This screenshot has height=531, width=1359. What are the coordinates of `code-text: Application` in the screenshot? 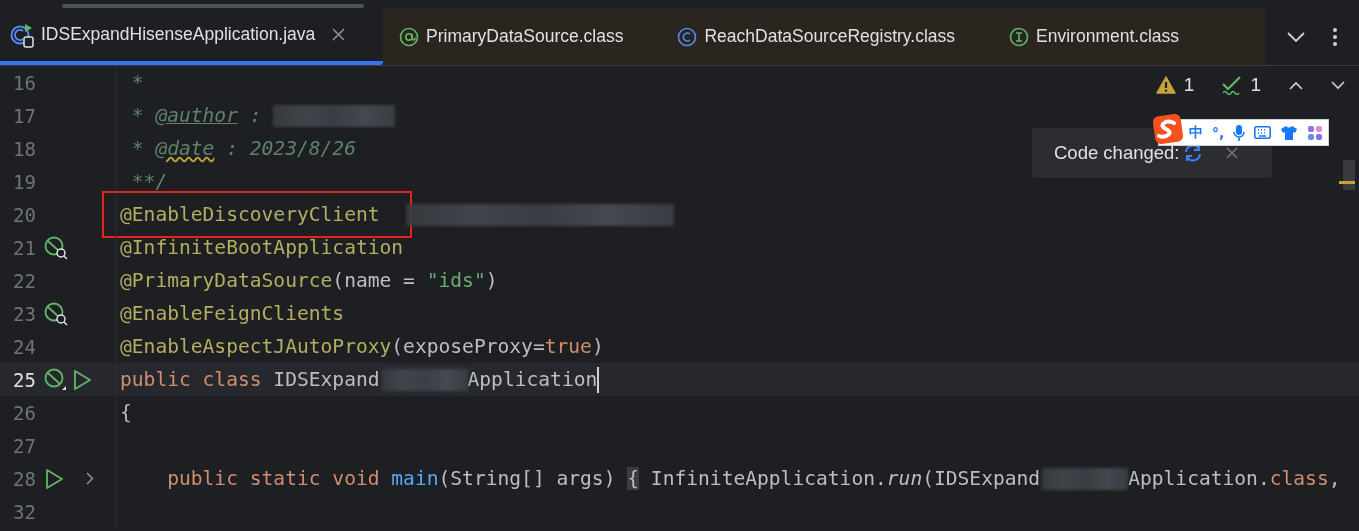 It's located at (532, 379).